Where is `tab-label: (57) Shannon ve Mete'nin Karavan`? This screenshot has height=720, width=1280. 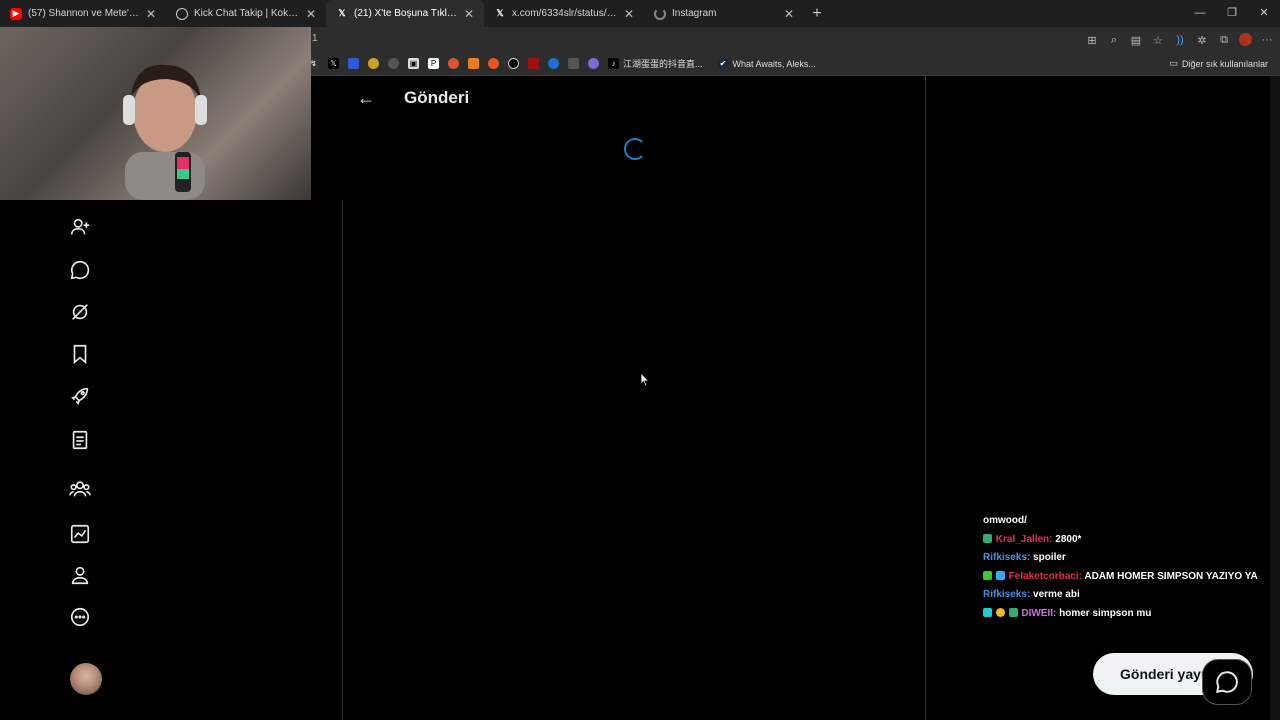
tab-label: (57) Shannon ve Mete'nin Karavan is located at coordinates (84, 13).